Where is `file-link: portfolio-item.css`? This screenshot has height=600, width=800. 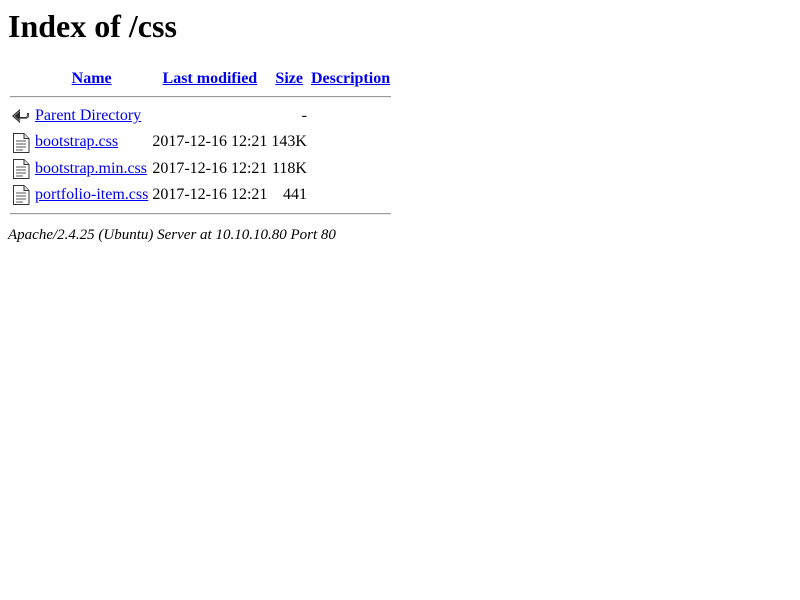 file-link: portfolio-item.css is located at coordinates (91, 194).